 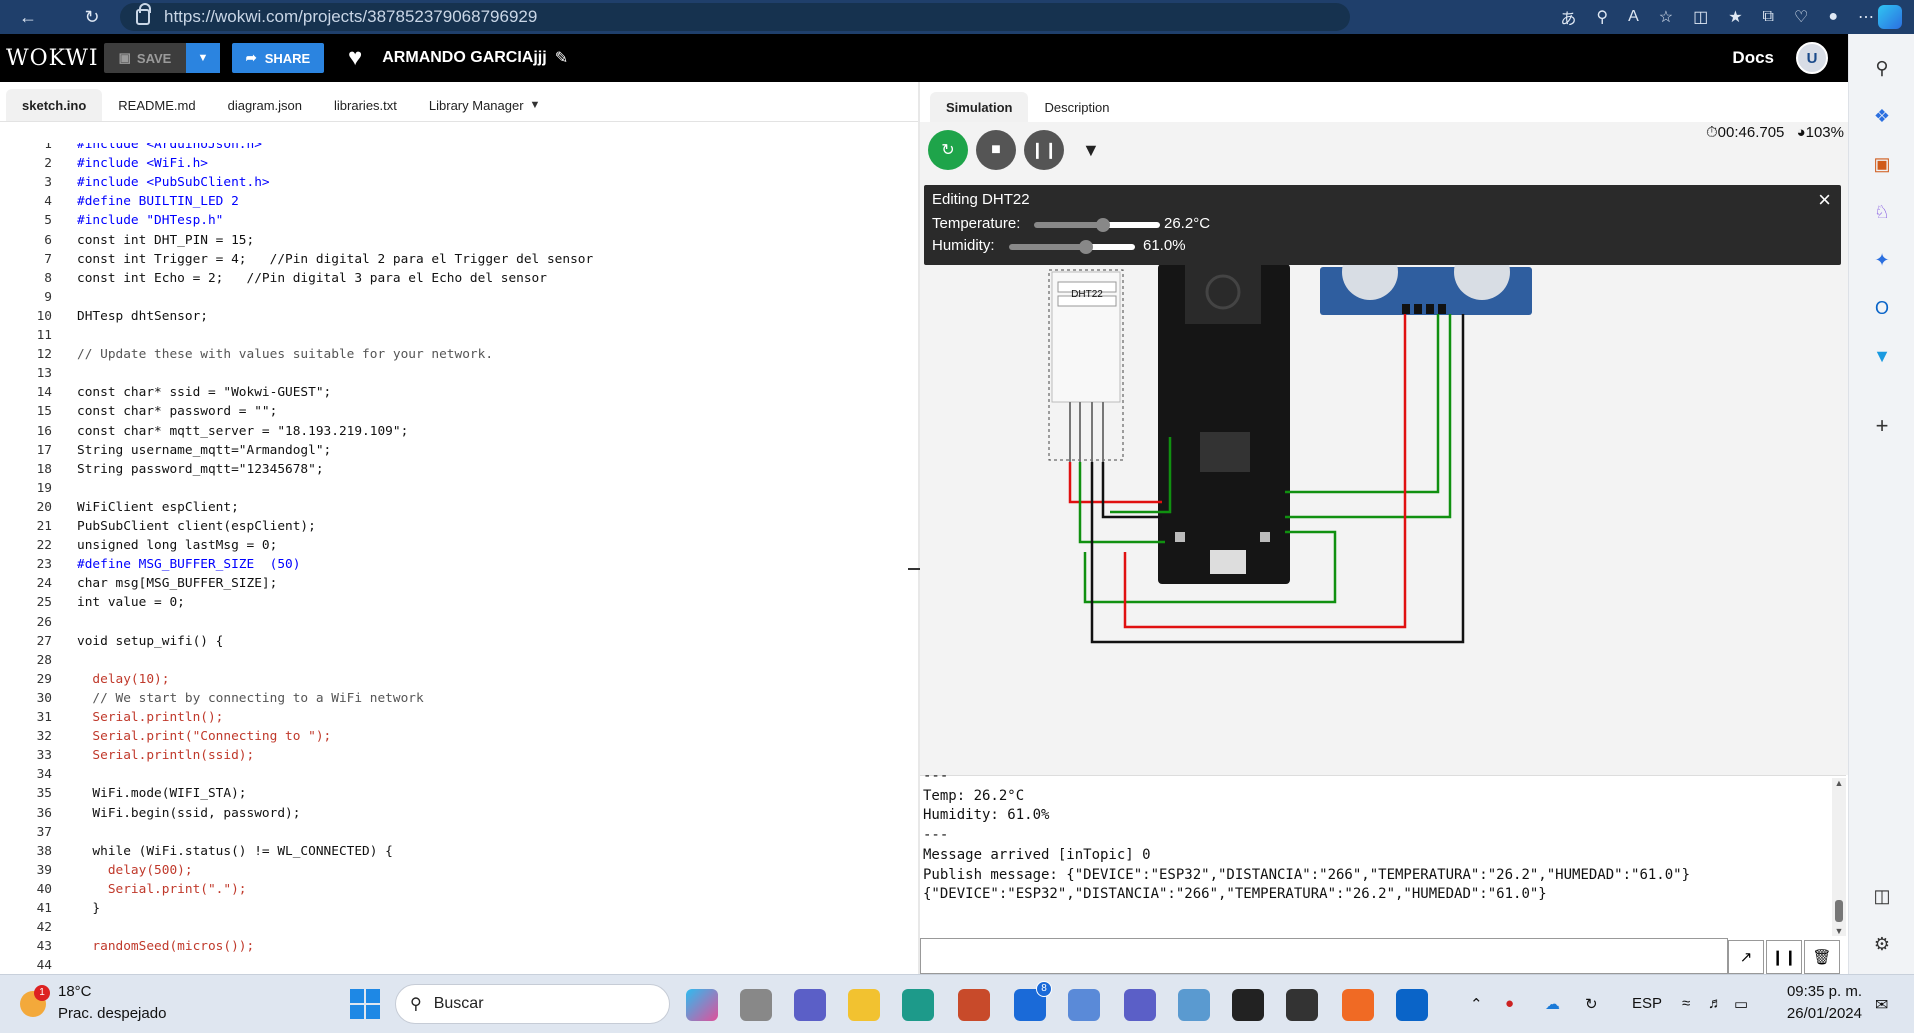 What do you see at coordinates (810, 1005) in the screenshot?
I see `chat-icon` at bounding box center [810, 1005].